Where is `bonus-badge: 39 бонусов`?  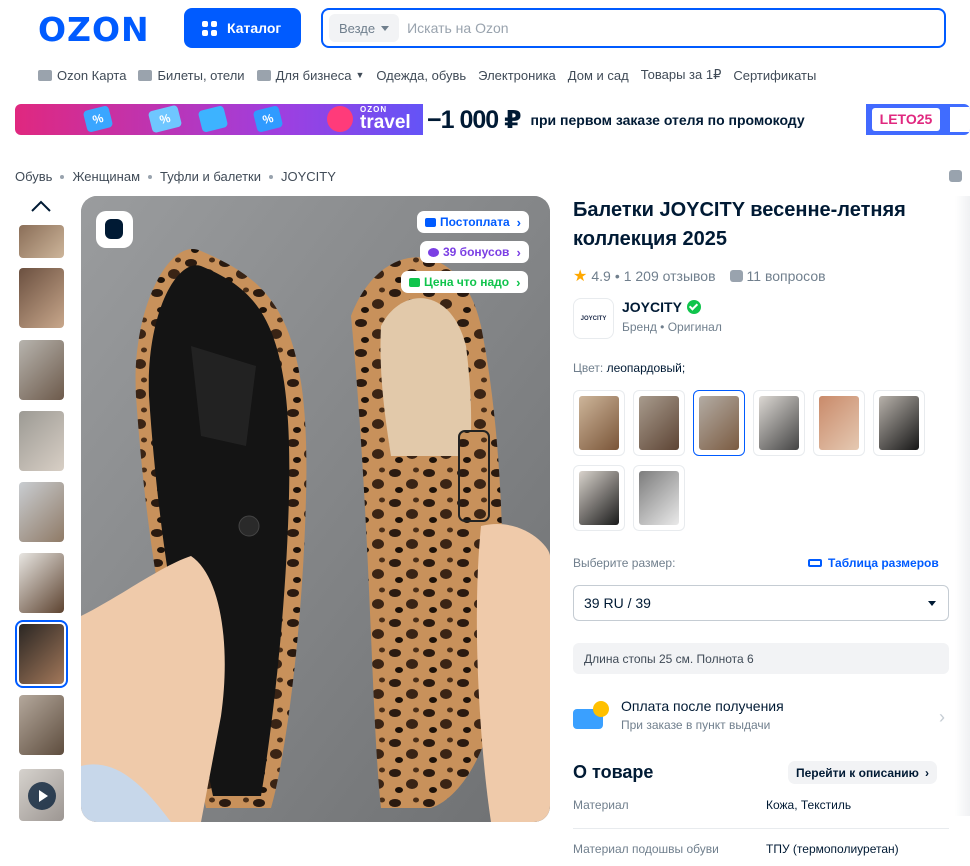
bonus-badge: 39 бонусов is located at coordinates (474, 252).